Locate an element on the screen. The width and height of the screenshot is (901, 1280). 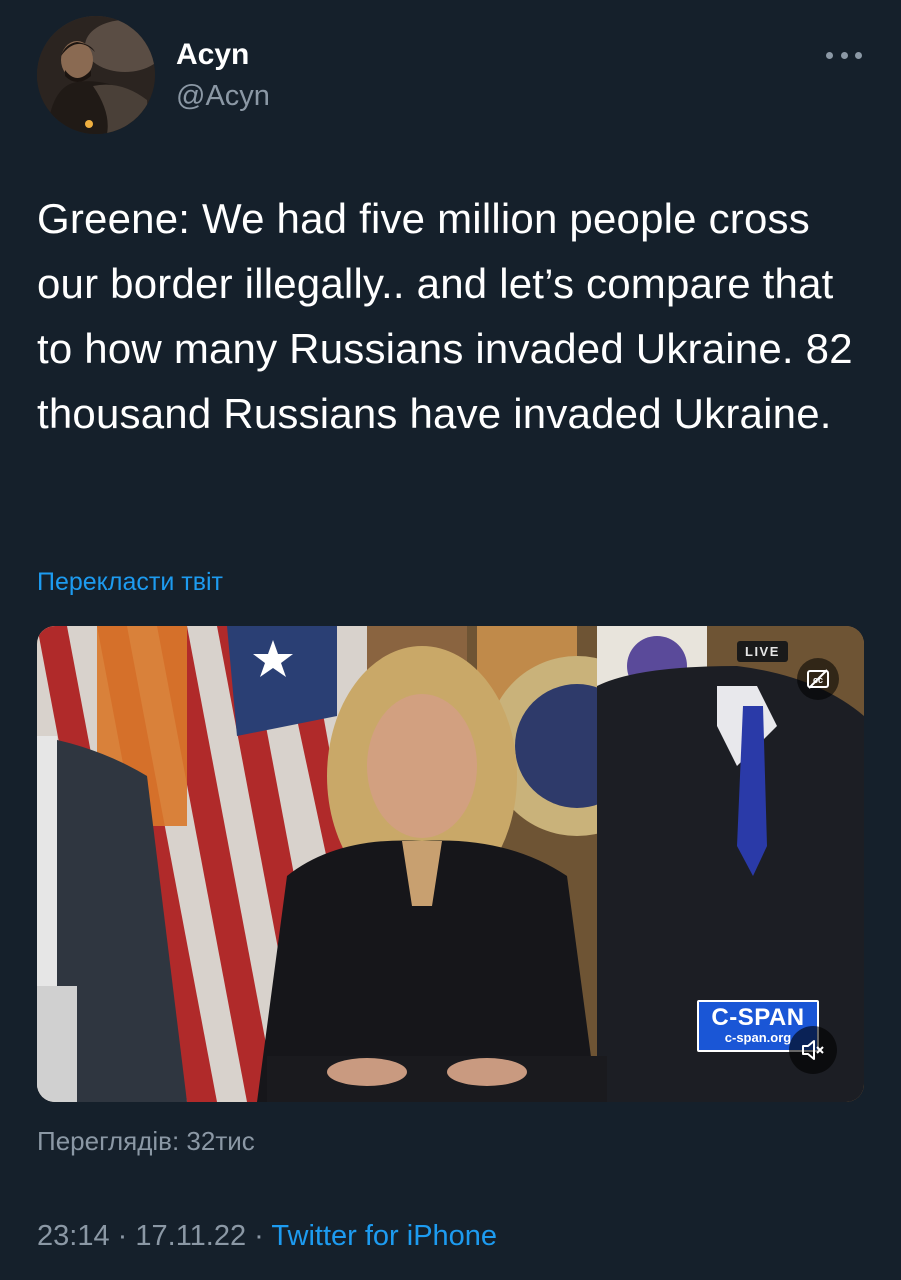
closed-captions-icon: cc is located at coordinates (818, 679).